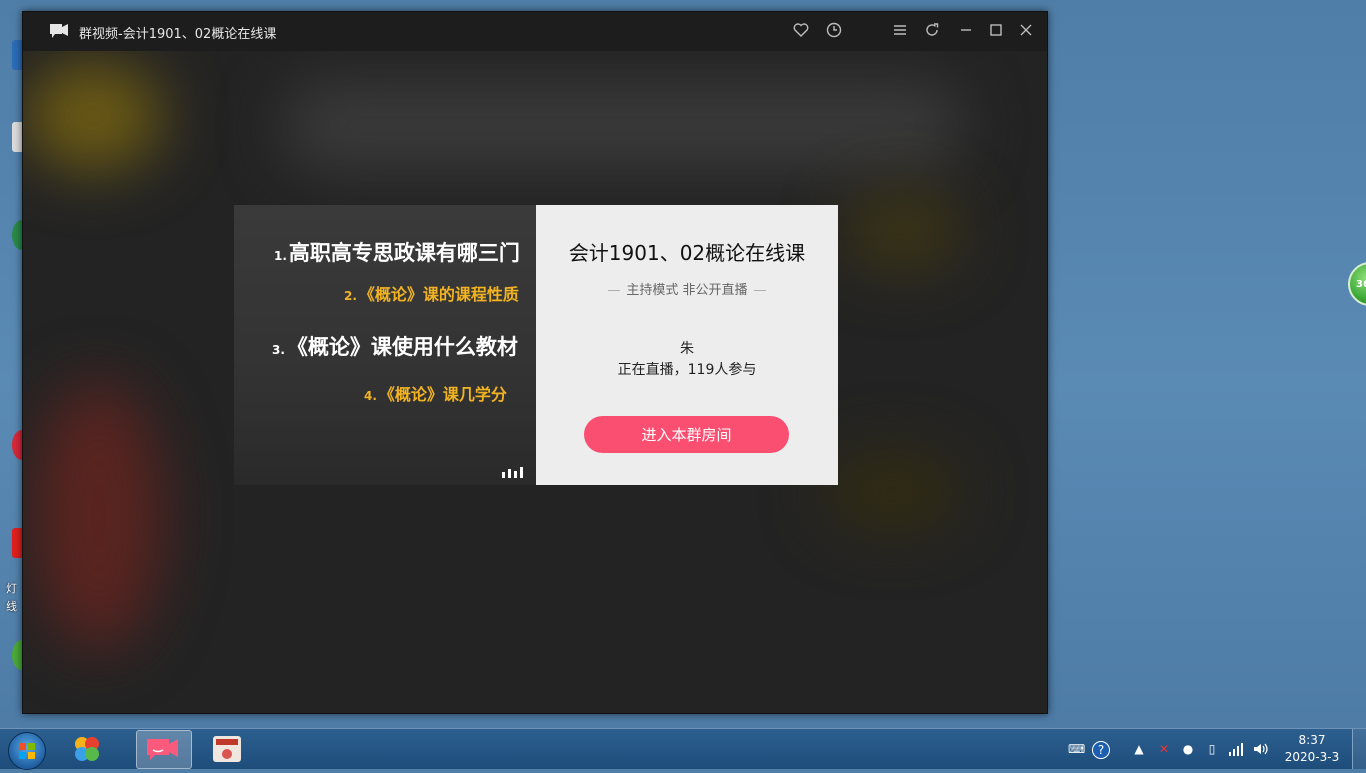 The width and height of the screenshot is (1366, 773). What do you see at coordinates (687, 370) in the screenshot?
I see `live-status: 正在直播，119人参与` at bounding box center [687, 370].